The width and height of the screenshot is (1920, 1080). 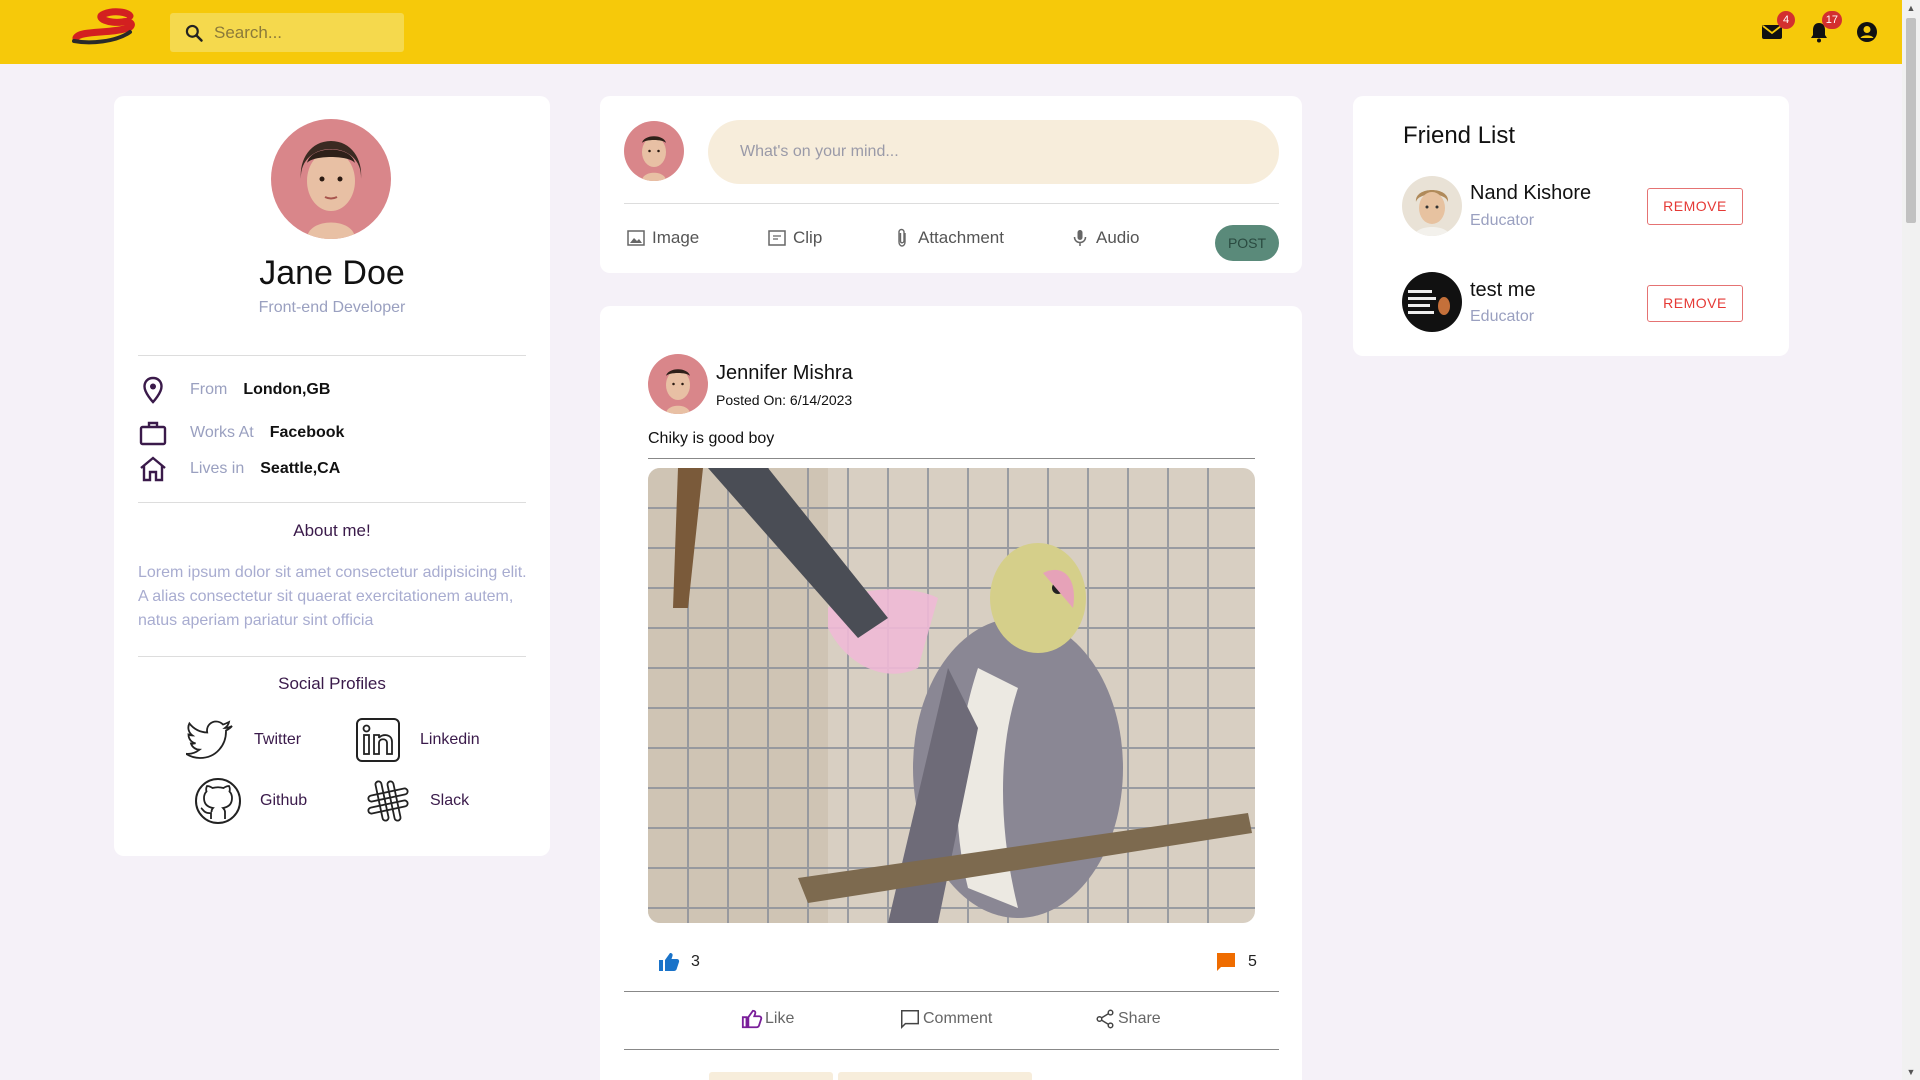 I want to click on like-count: 3, so click(x=678, y=962).